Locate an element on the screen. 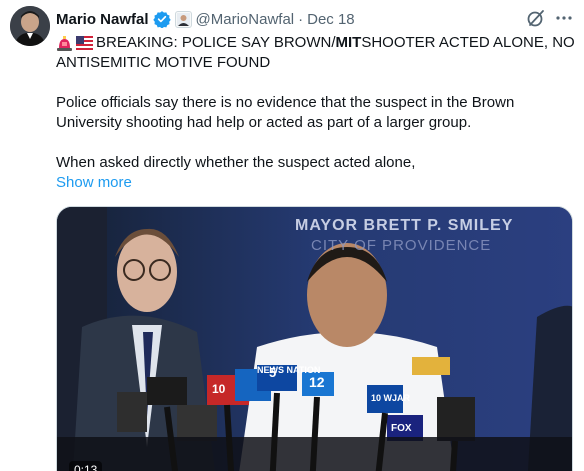  mic-label: 10 WJAR is located at coordinates (391, 398).